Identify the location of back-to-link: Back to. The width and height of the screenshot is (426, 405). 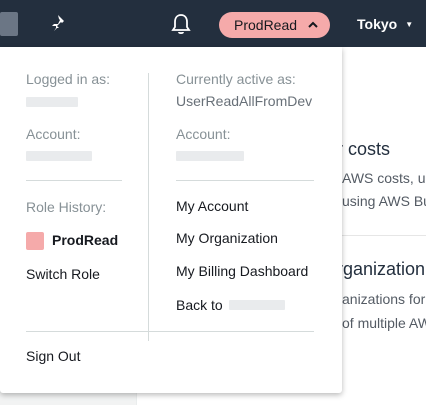
(199, 305).